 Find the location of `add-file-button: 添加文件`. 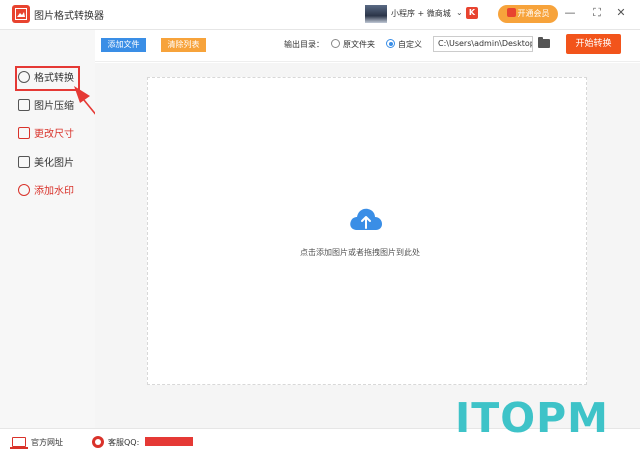

add-file-button: 添加文件 is located at coordinates (123, 45).